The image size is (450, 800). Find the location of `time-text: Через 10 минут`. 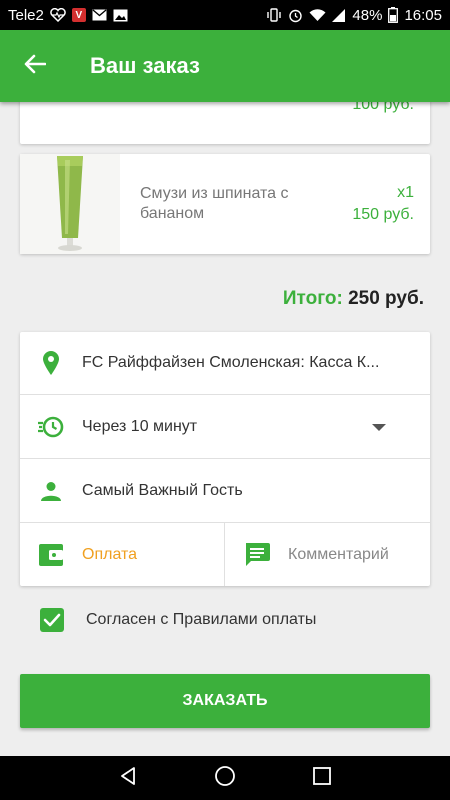

time-text: Через 10 минут is located at coordinates (140, 426).